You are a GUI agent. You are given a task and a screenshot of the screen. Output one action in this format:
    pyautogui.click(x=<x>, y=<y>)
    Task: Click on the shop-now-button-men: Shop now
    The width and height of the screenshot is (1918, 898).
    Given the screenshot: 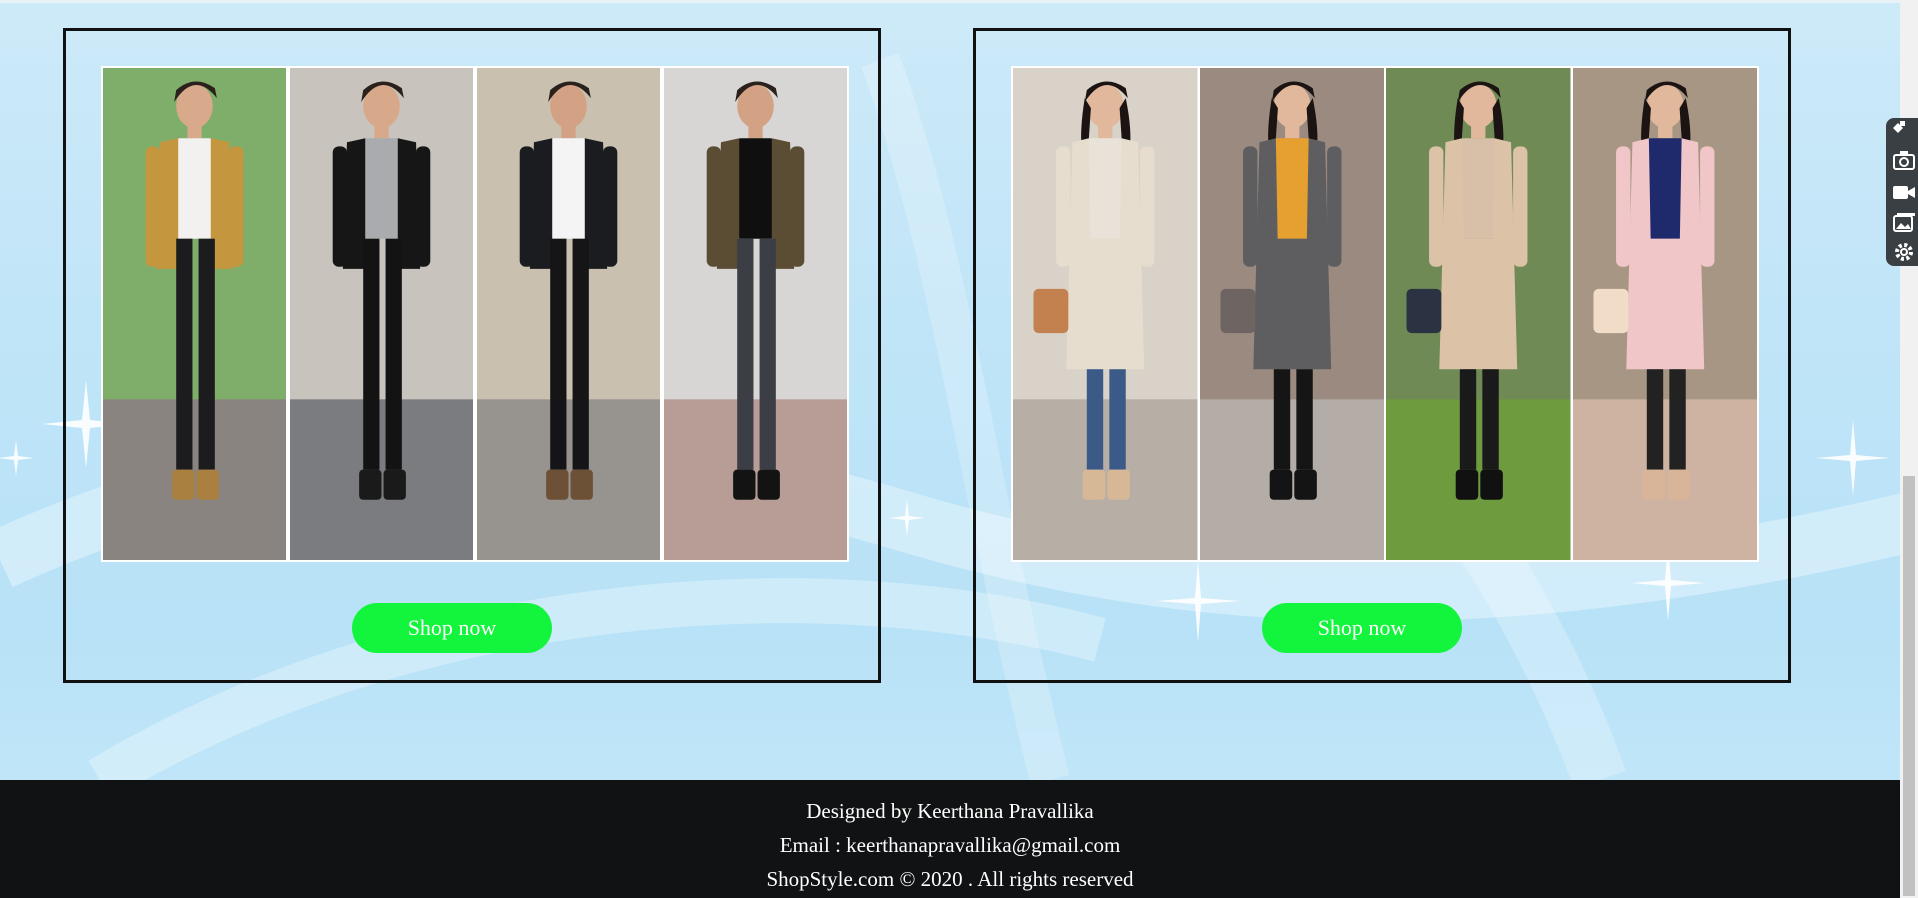 What is the action you would take?
    pyautogui.click(x=452, y=628)
    